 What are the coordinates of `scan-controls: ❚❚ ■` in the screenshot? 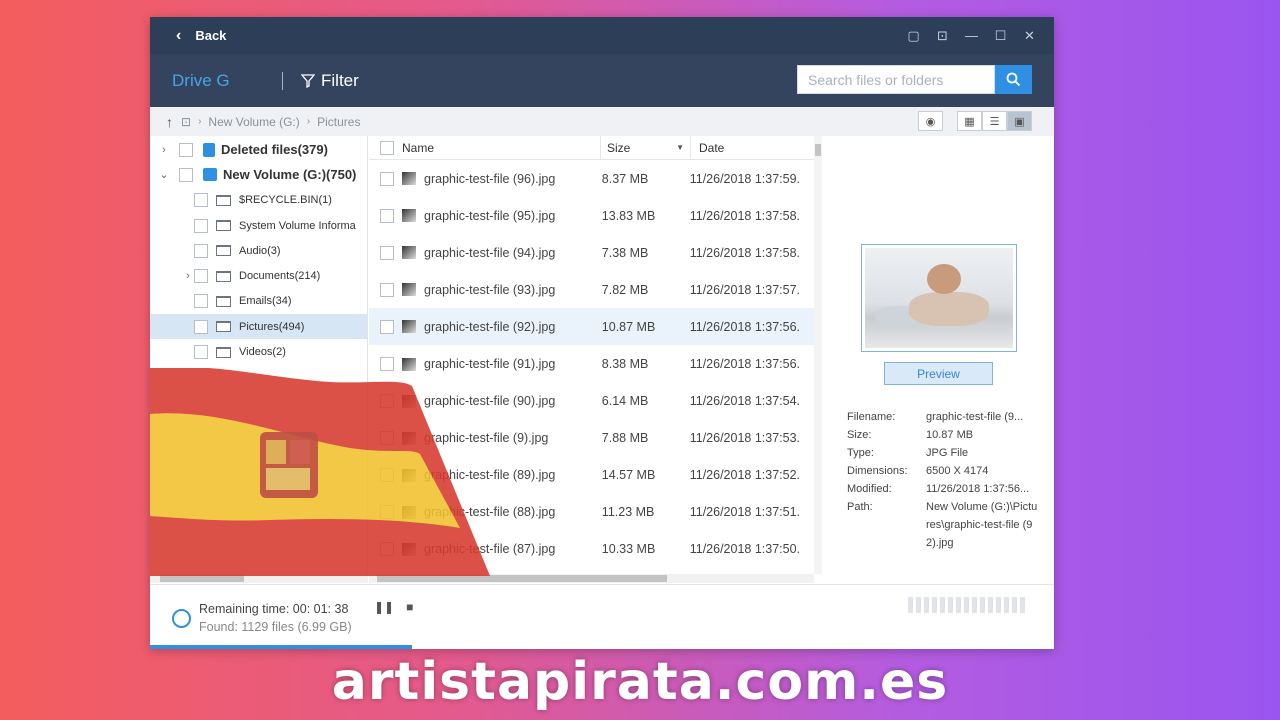 It's located at (399, 607).